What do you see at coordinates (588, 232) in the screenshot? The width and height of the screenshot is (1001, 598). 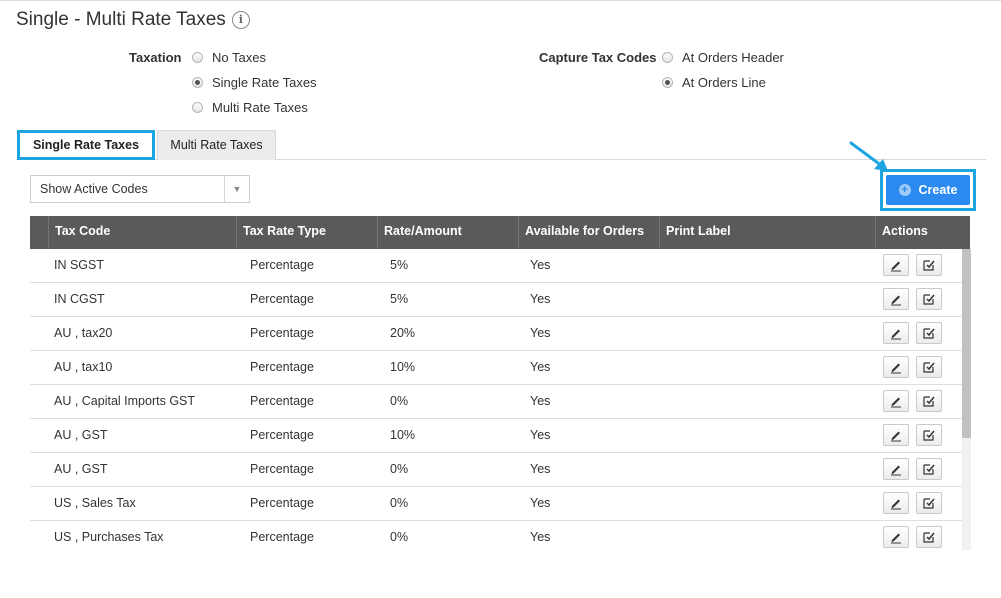 I see `header-available-for-orders: Available for Orders` at bounding box center [588, 232].